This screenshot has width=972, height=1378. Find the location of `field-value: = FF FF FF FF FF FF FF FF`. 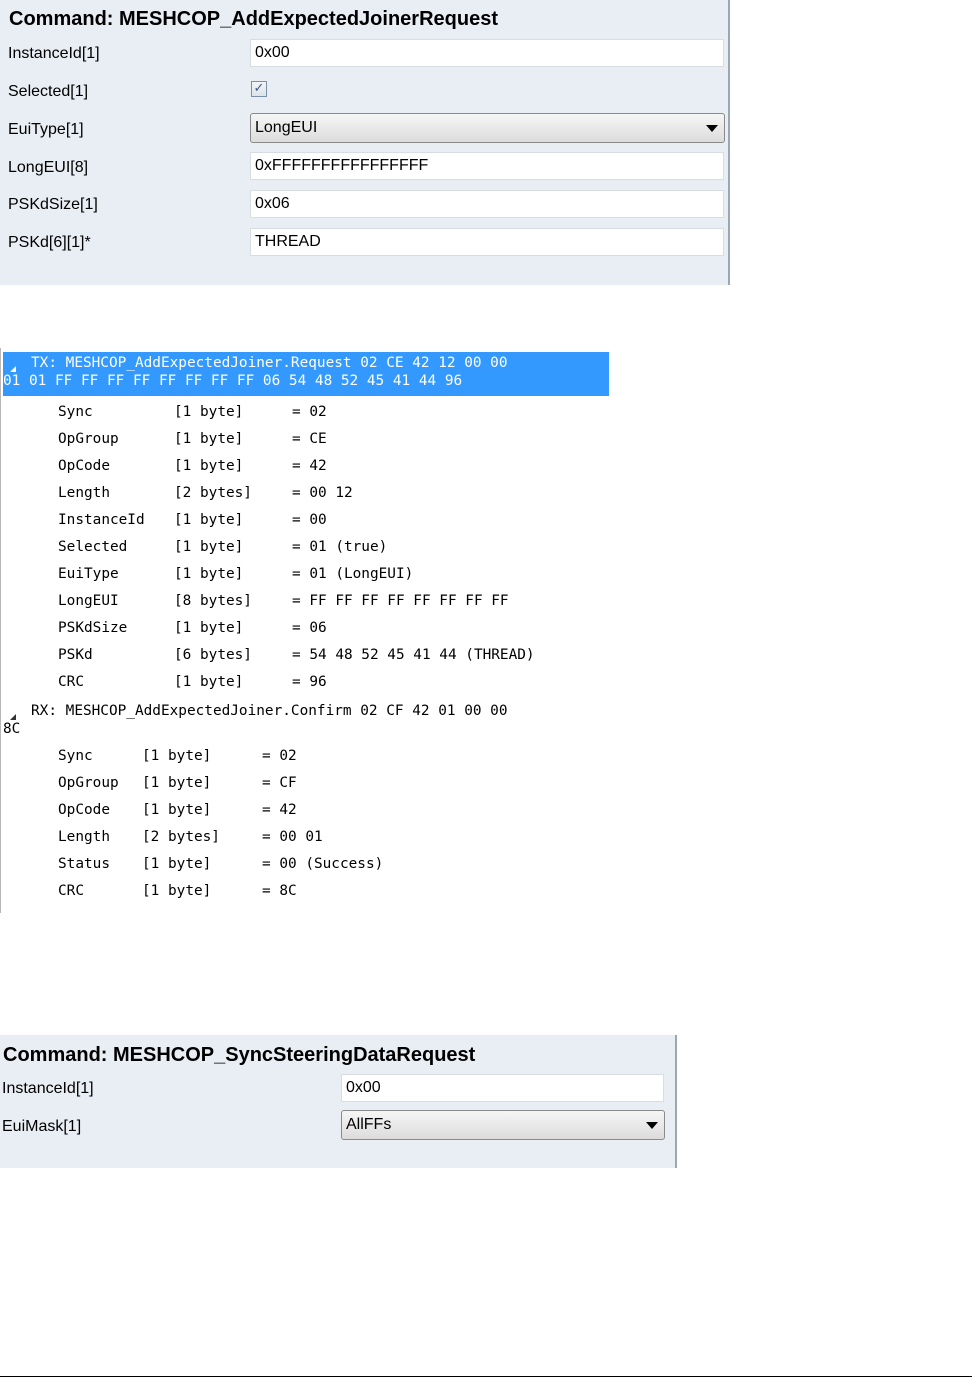

field-value: = FF FF FF FF FF FF FF FF is located at coordinates (400, 601).